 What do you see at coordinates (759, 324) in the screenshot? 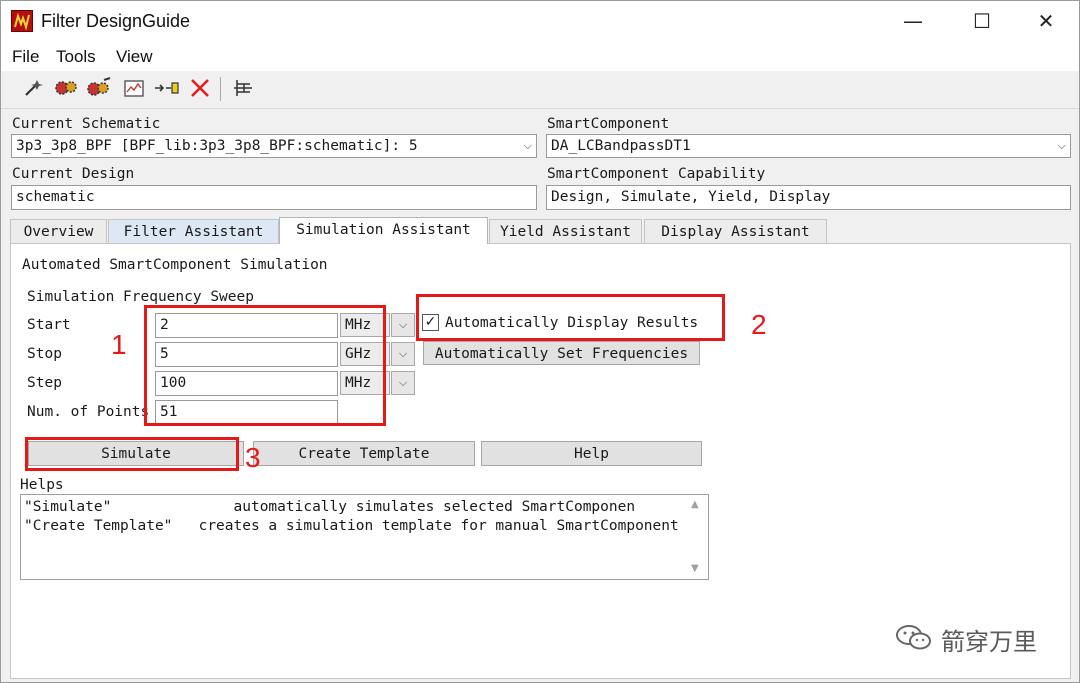
I see `annotation-number-2: 2` at bounding box center [759, 324].